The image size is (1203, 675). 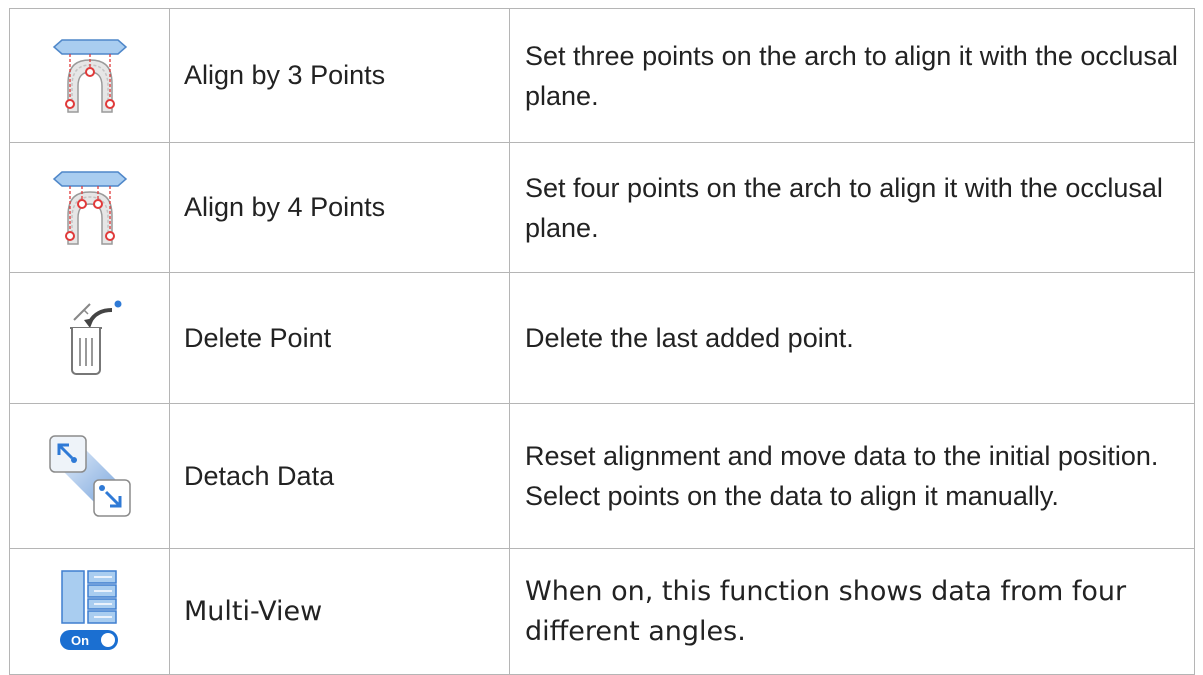 I want to click on function-name: Detach Data, so click(x=339, y=476).